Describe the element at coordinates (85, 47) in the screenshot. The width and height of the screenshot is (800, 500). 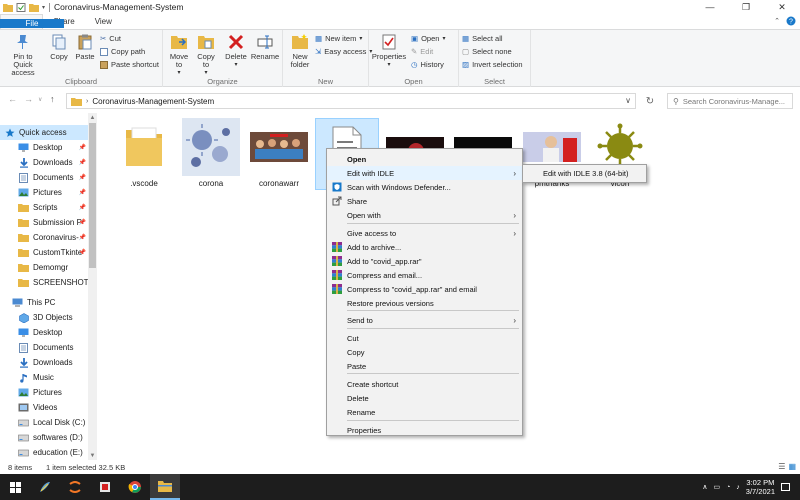
I see `paste-button: Paste` at that location.